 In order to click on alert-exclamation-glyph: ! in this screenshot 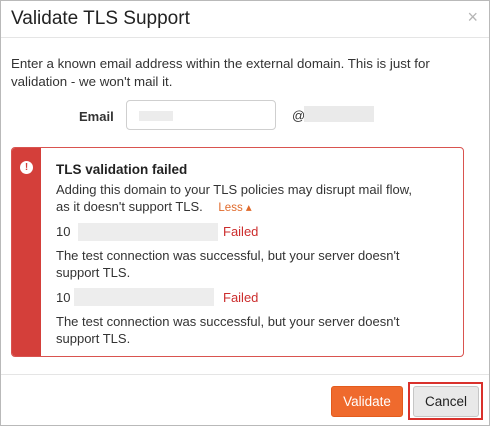, I will do `click(26, 167)`.